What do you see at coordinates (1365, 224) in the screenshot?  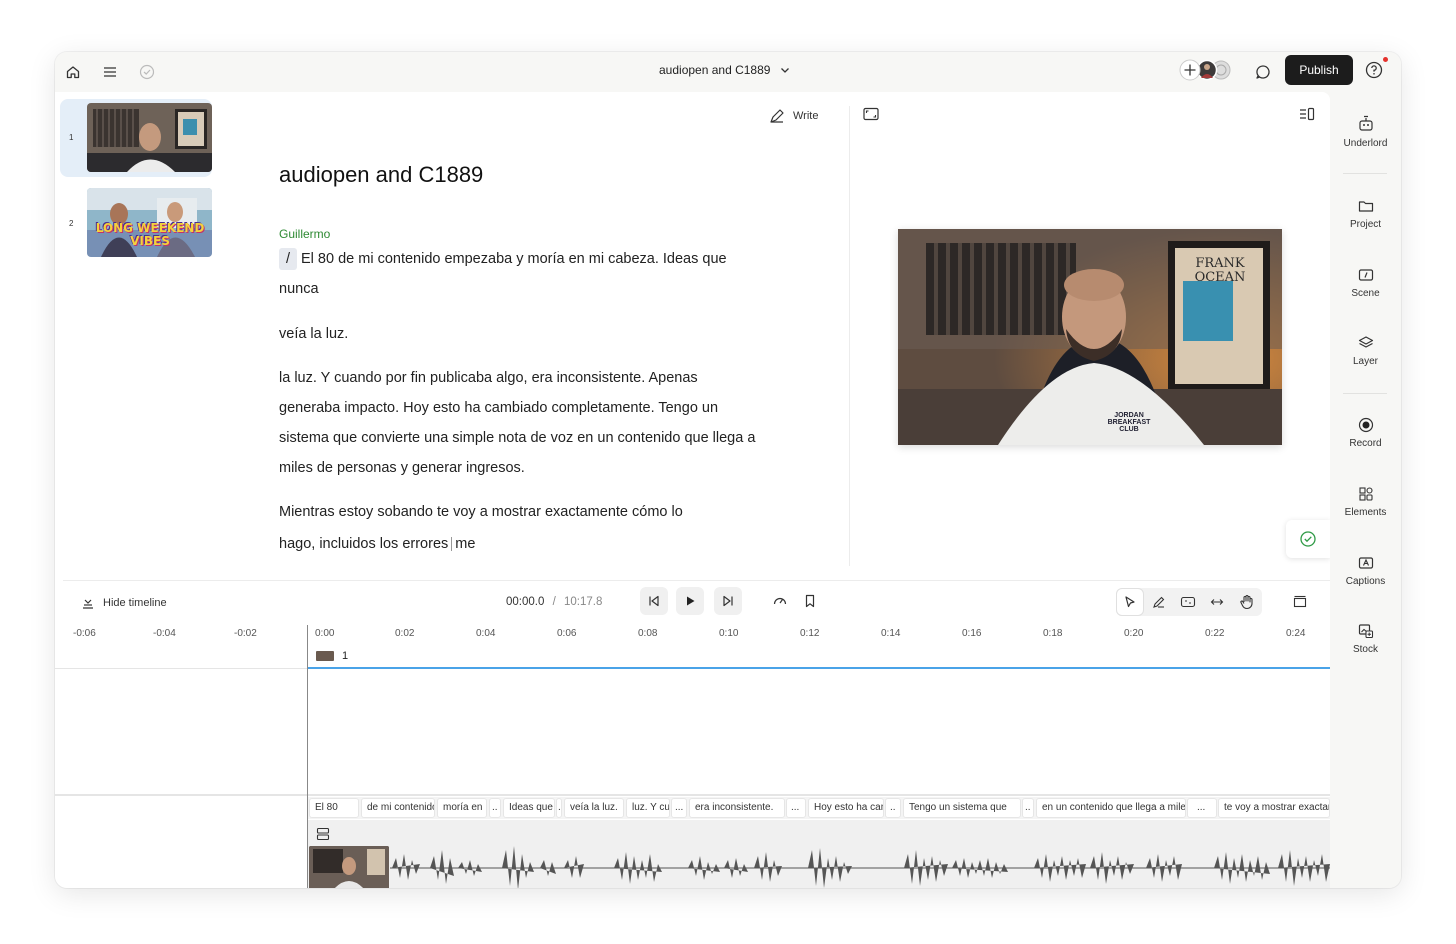 I see `sidebar-item-label: Project` at bounding box center [1365, 224].